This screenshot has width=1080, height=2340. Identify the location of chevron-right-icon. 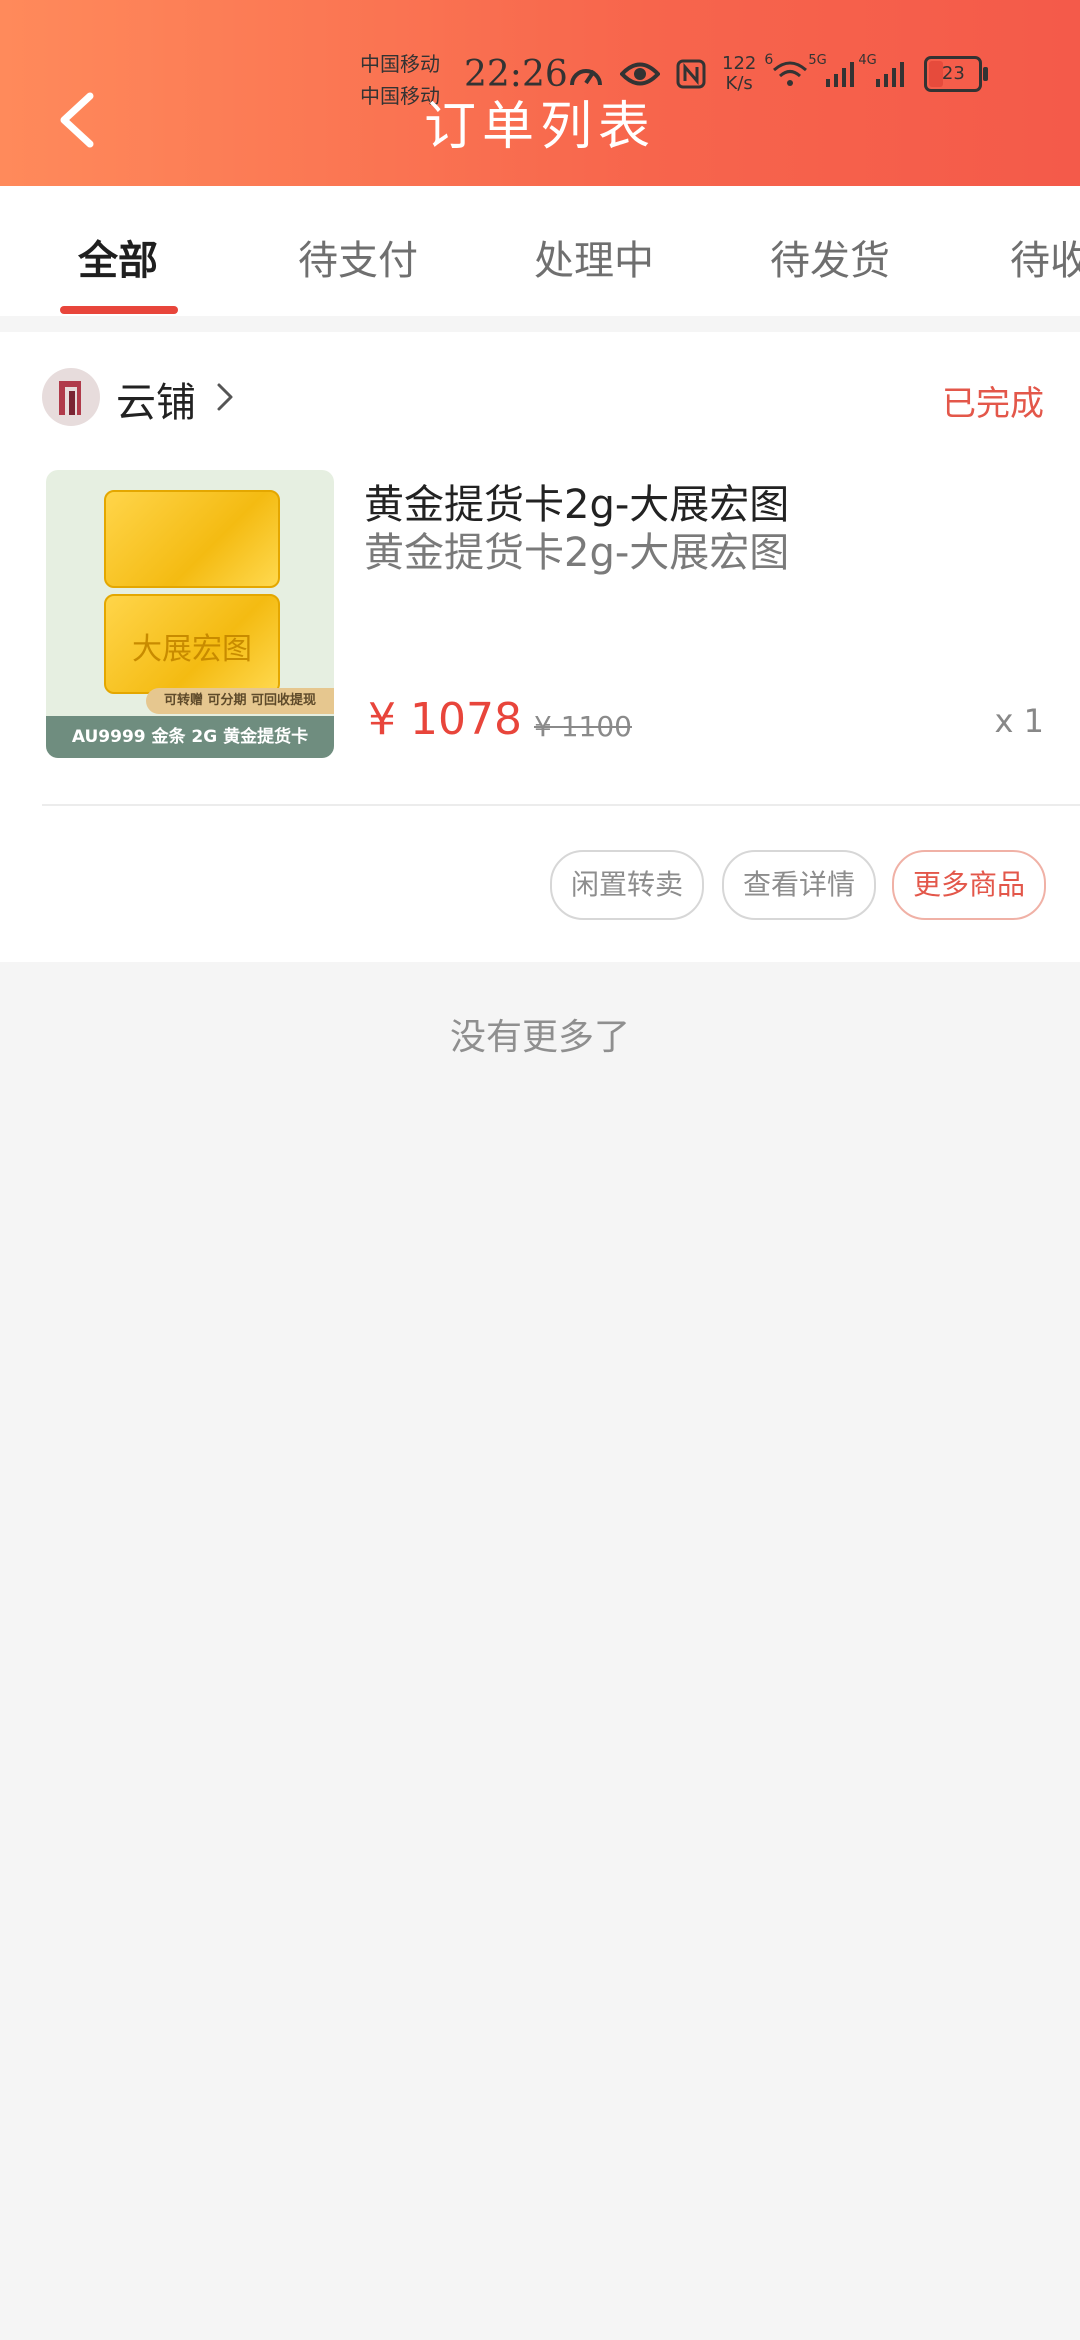
(225, 397).